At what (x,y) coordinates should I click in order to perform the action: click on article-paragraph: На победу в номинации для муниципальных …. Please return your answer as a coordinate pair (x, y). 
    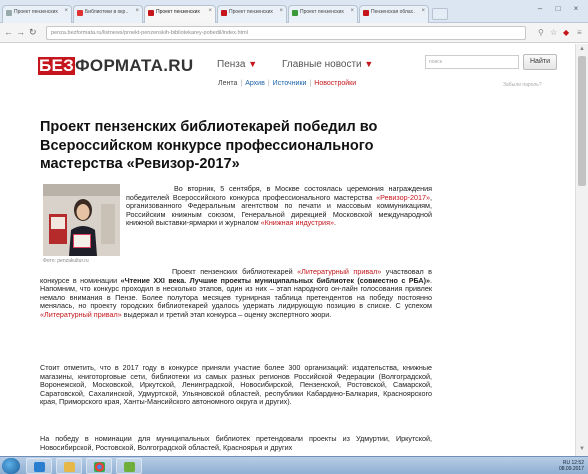
    Looking at the image, I should click on (236, 443).